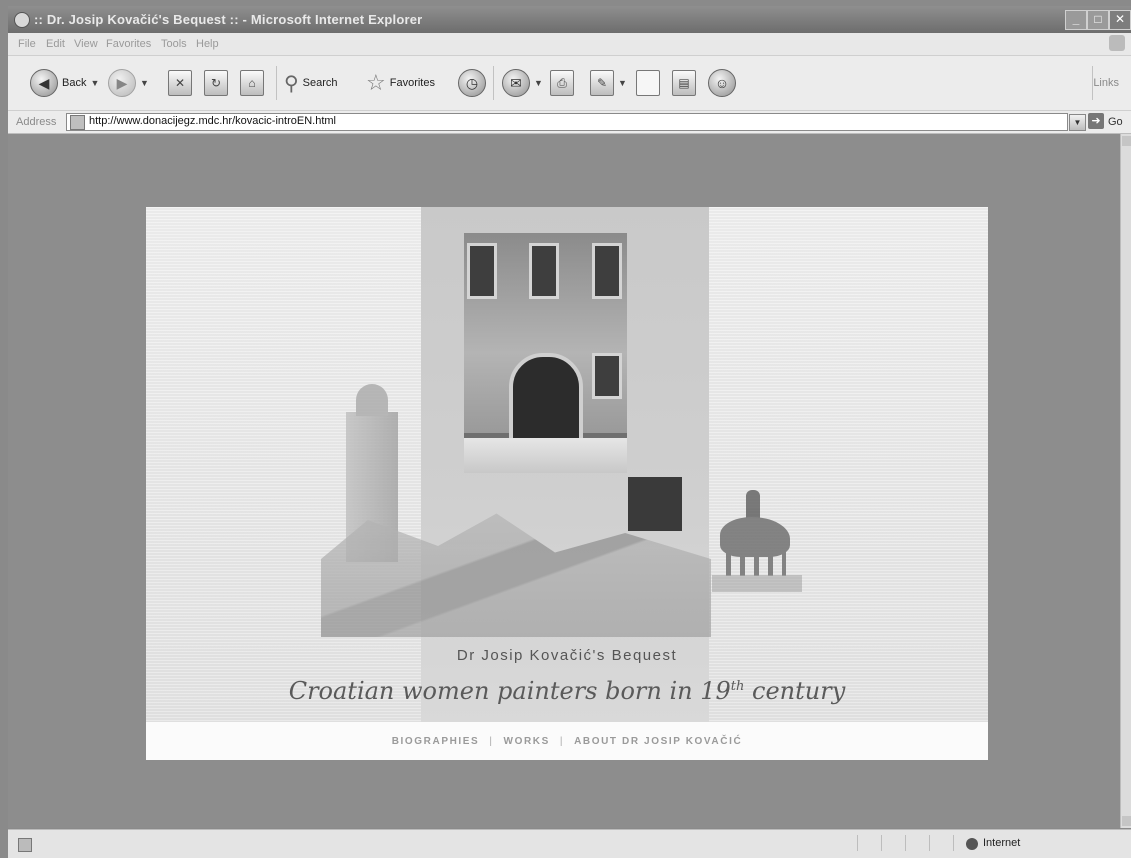  Describe the element at coordinates (538, 83) in the screenshot. I see `mail-dropdown-icon: ▼` at that location.